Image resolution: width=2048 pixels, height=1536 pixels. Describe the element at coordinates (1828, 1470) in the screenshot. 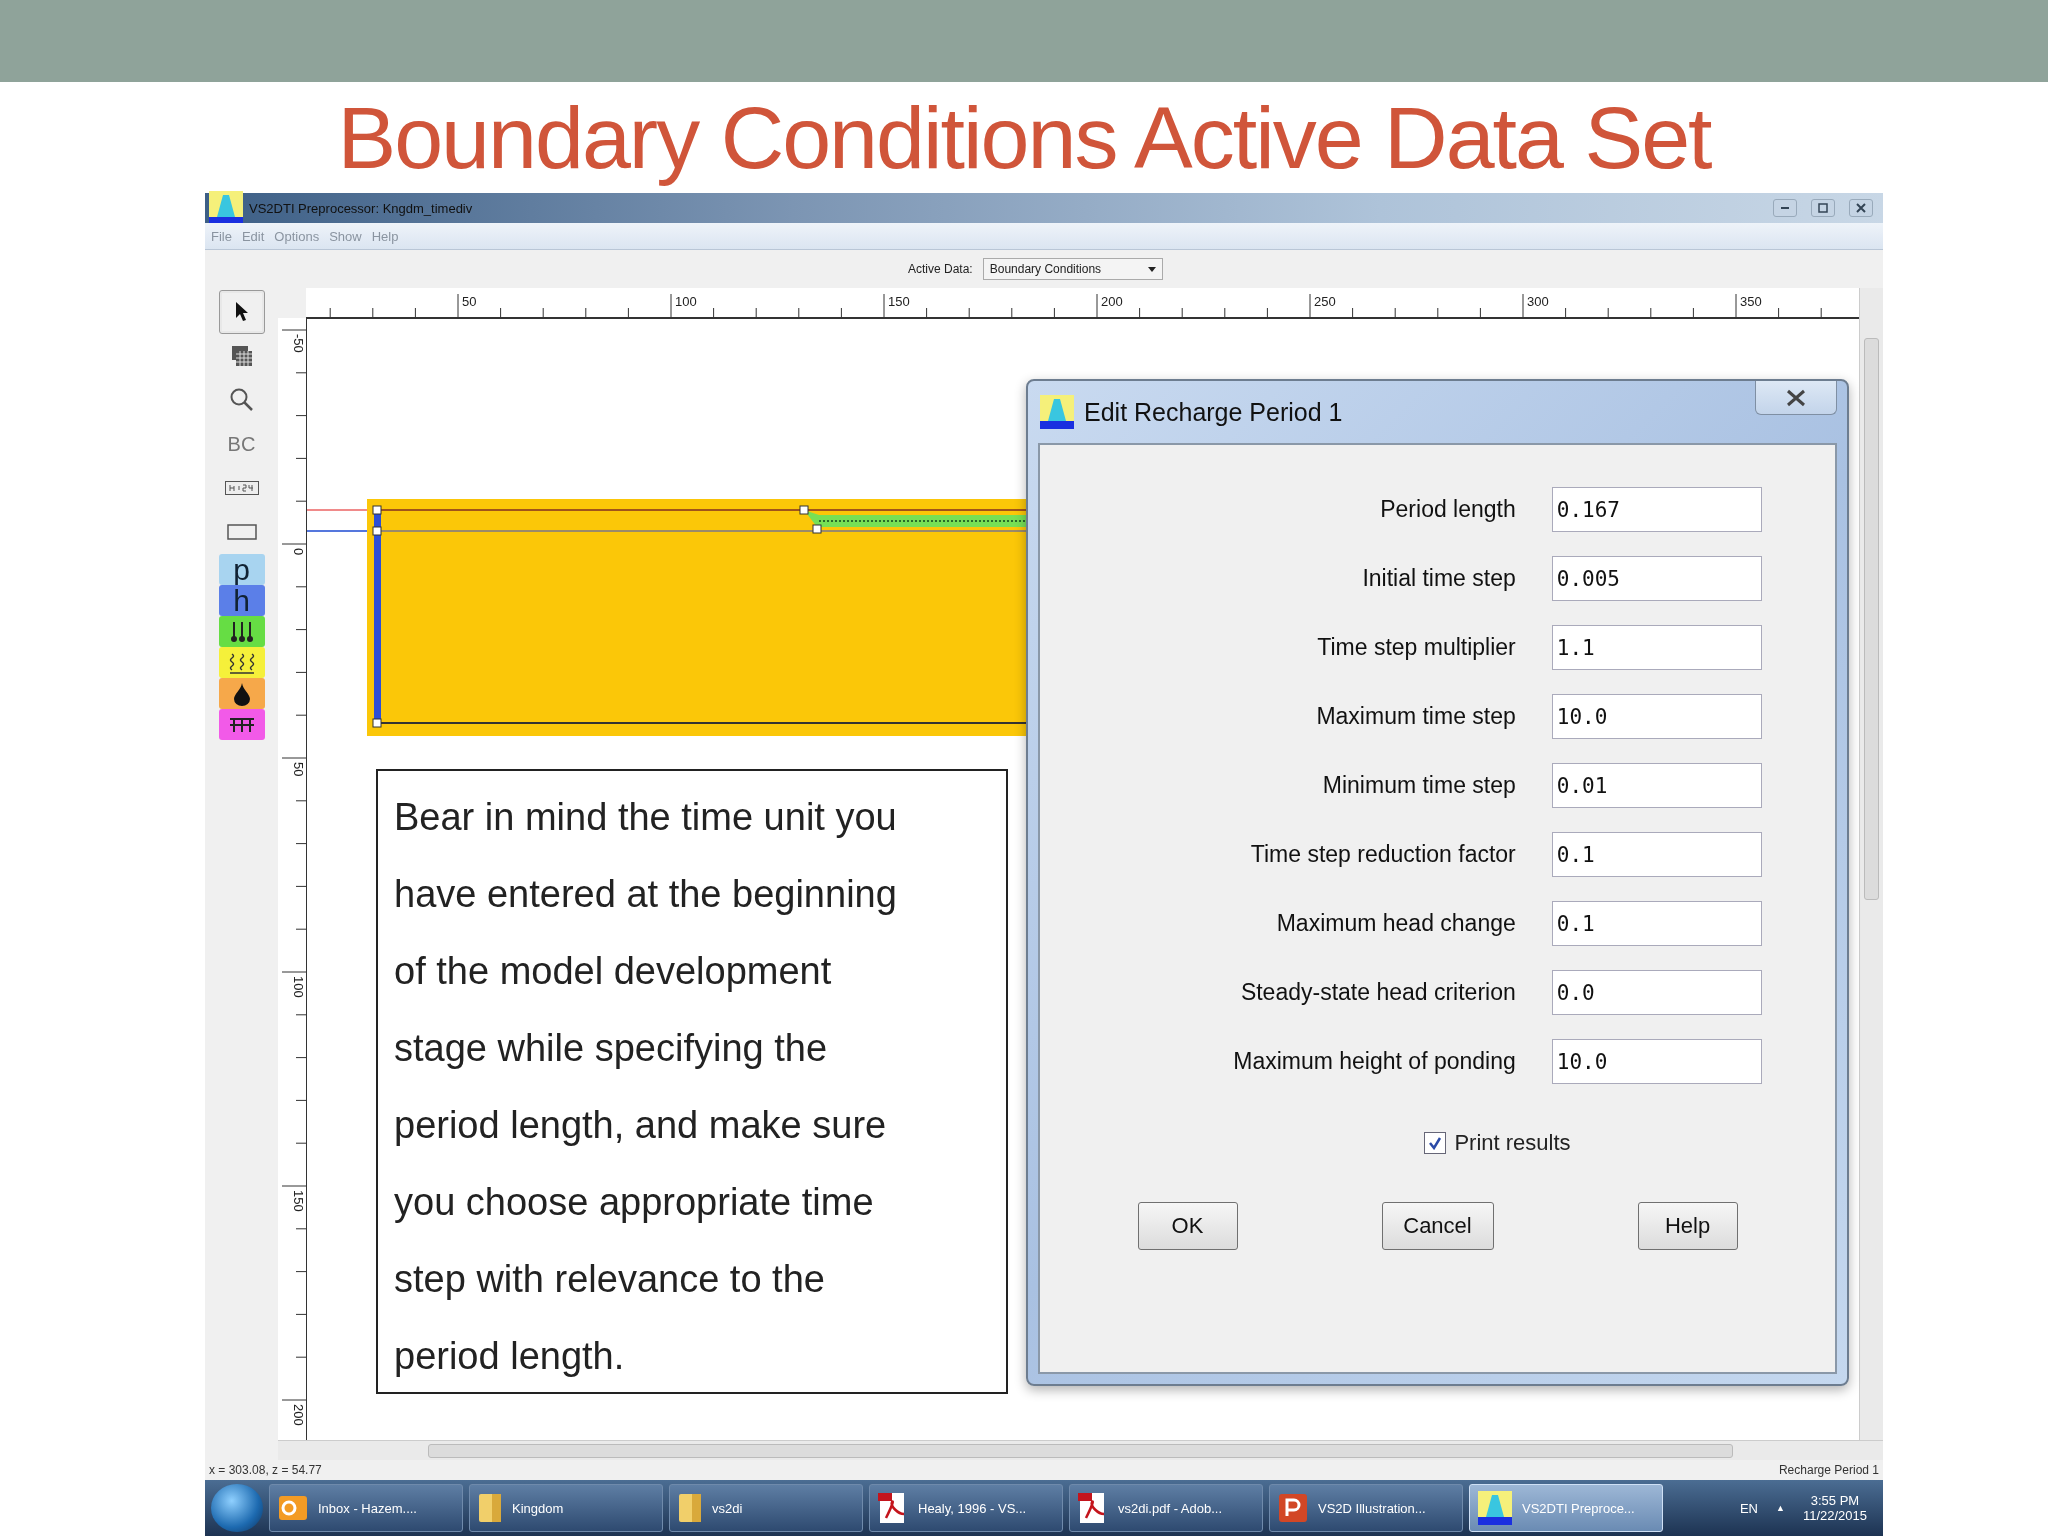

I see `status-mode: Recharge Period 1` at that location.